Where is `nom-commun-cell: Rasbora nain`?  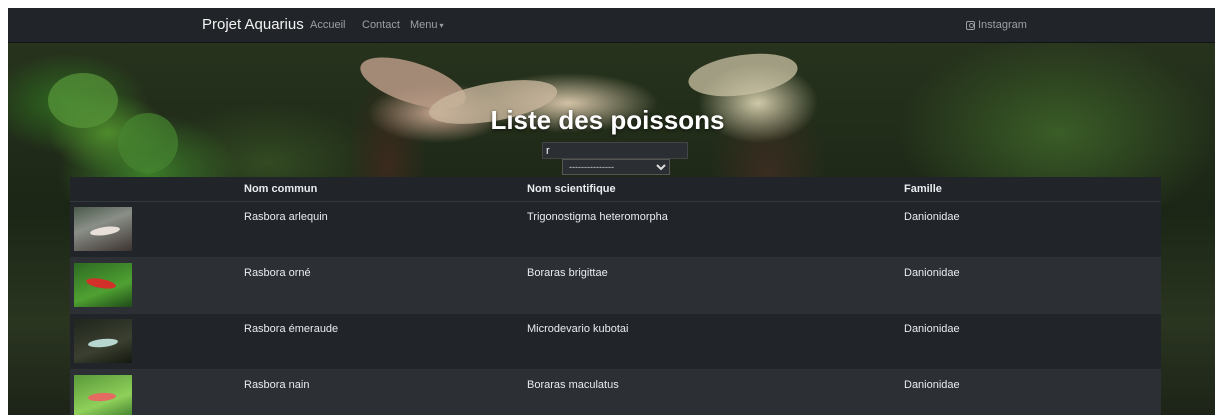 nom-commun-cell: Rasbora nain is located at coordinates (385, 392).